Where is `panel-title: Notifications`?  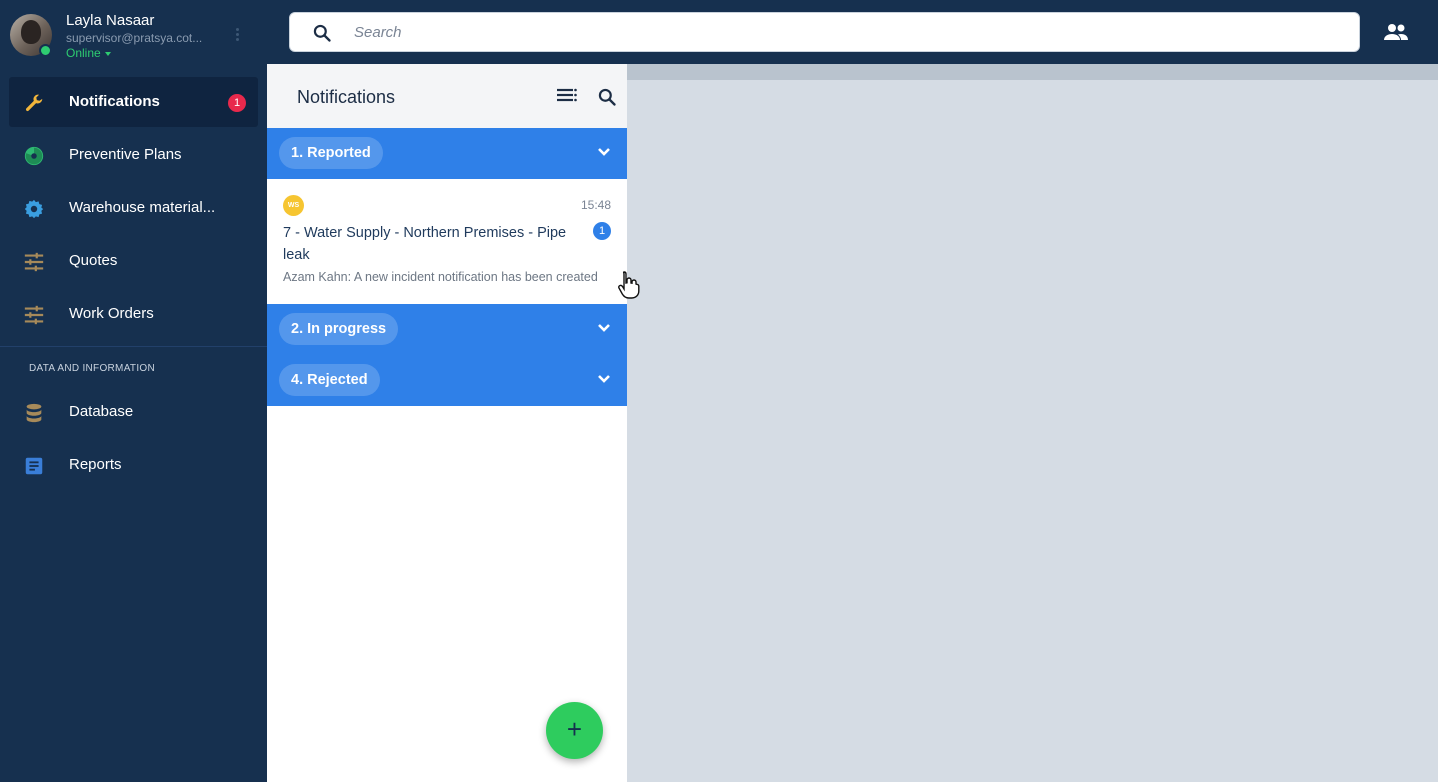
panel-title: Notifications is located at coordinates (346, 97).